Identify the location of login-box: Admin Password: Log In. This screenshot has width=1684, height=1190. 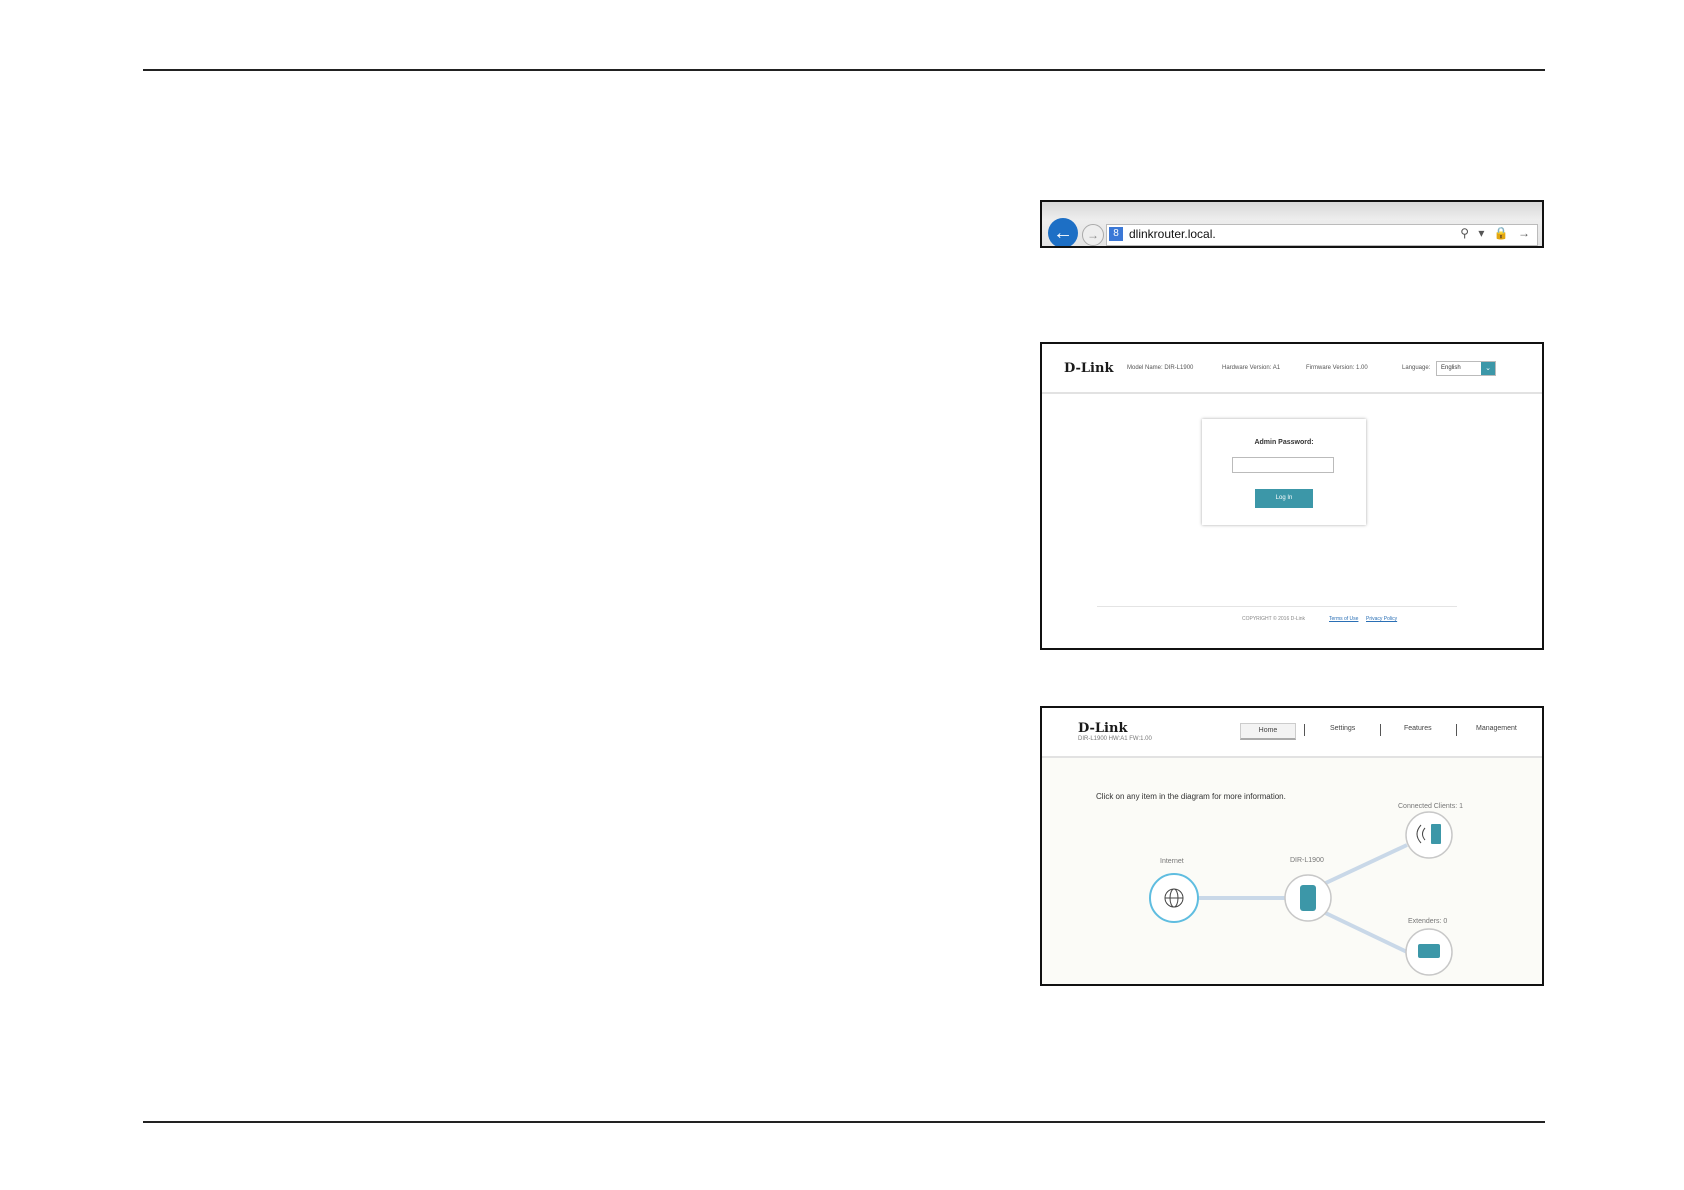
(1284, 472).